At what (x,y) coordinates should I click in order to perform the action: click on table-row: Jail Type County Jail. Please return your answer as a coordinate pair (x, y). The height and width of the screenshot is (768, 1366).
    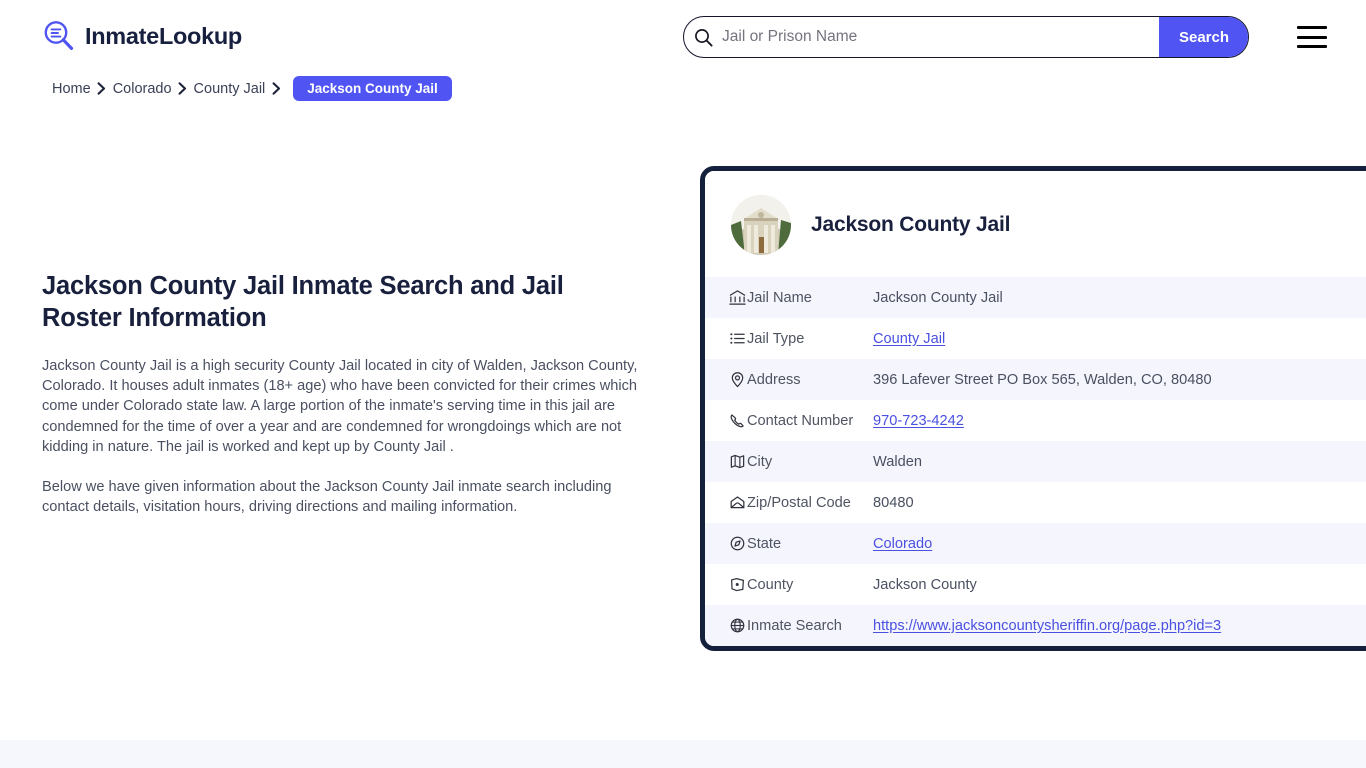
    Looking at the image, I should click on (1035, 338).